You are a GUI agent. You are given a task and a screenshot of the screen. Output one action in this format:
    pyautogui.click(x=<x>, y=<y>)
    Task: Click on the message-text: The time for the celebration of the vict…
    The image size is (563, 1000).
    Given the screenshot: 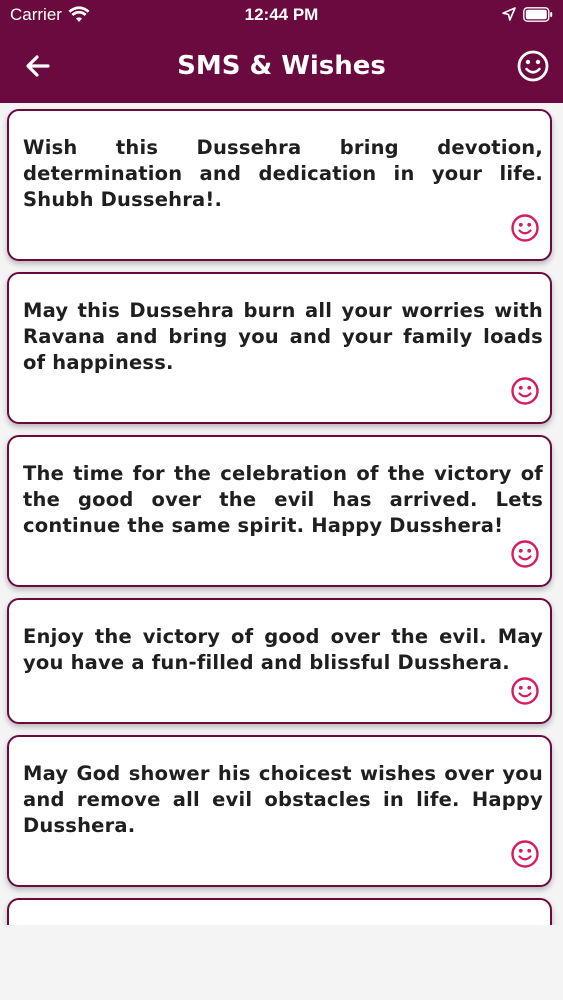 What is the action you would take?
    pyautogui.click(x=283, y=499)
    